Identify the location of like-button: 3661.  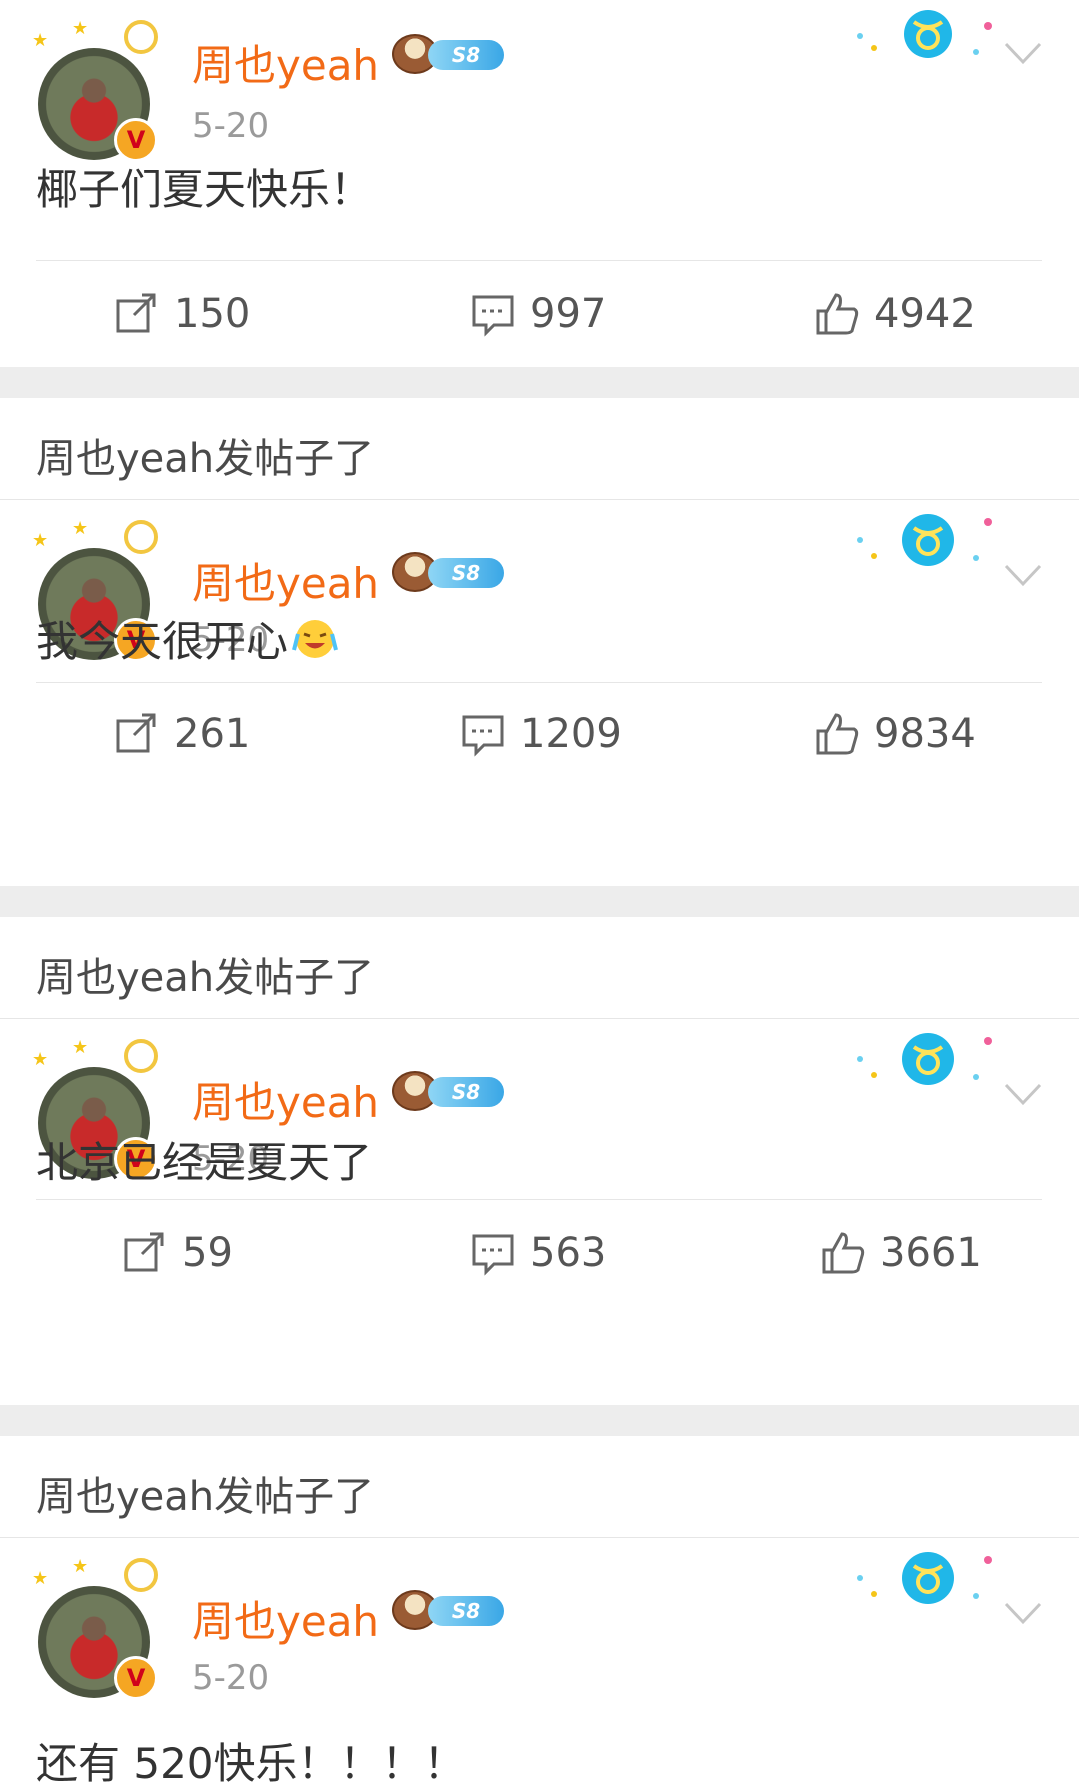
(901, 1253).